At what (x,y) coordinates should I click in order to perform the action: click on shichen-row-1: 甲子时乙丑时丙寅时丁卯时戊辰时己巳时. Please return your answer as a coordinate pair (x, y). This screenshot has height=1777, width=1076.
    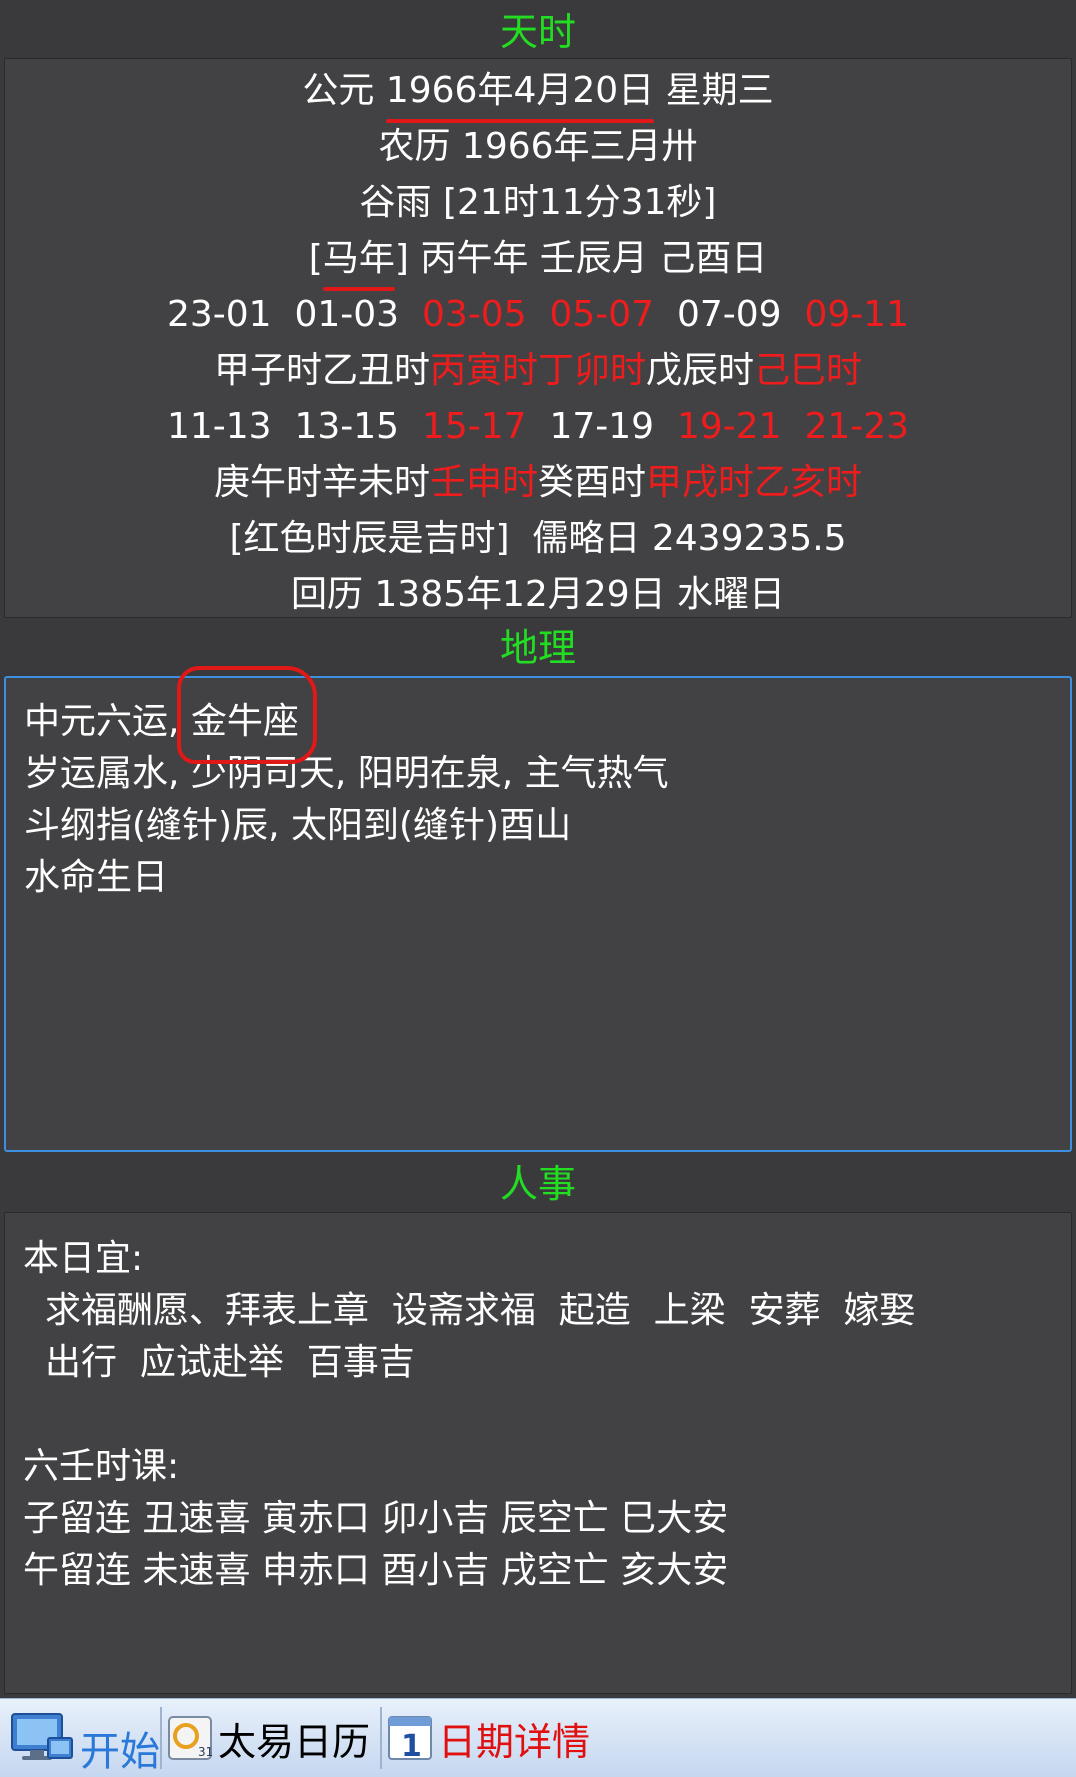
    Looking at the image, I should click on (538, 371).